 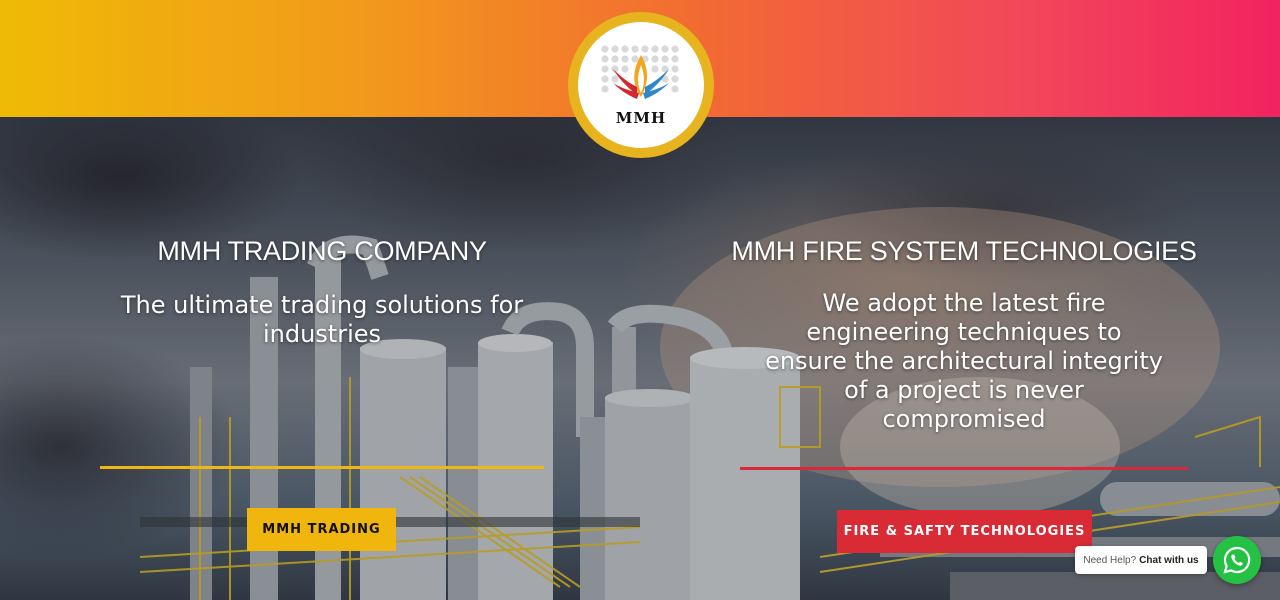 I want to click on fire-safety-button: FIRE & SAFTY TECHNOLOGIES, so click(x=964, y=531).